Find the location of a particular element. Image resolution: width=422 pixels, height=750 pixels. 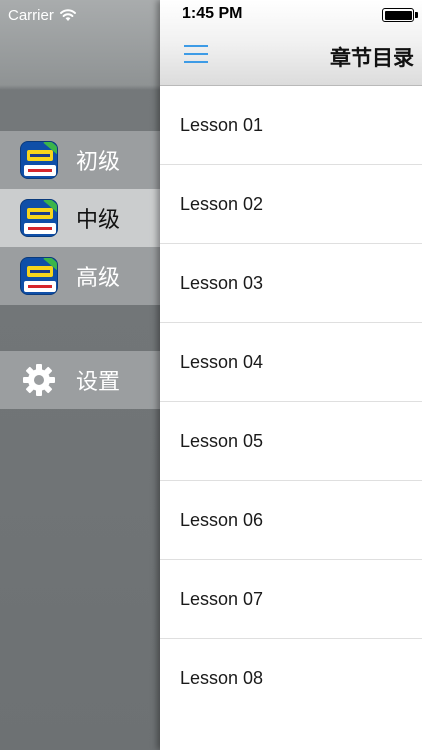

status-bar: 1:45 PM is located at coordinates (291, 14).